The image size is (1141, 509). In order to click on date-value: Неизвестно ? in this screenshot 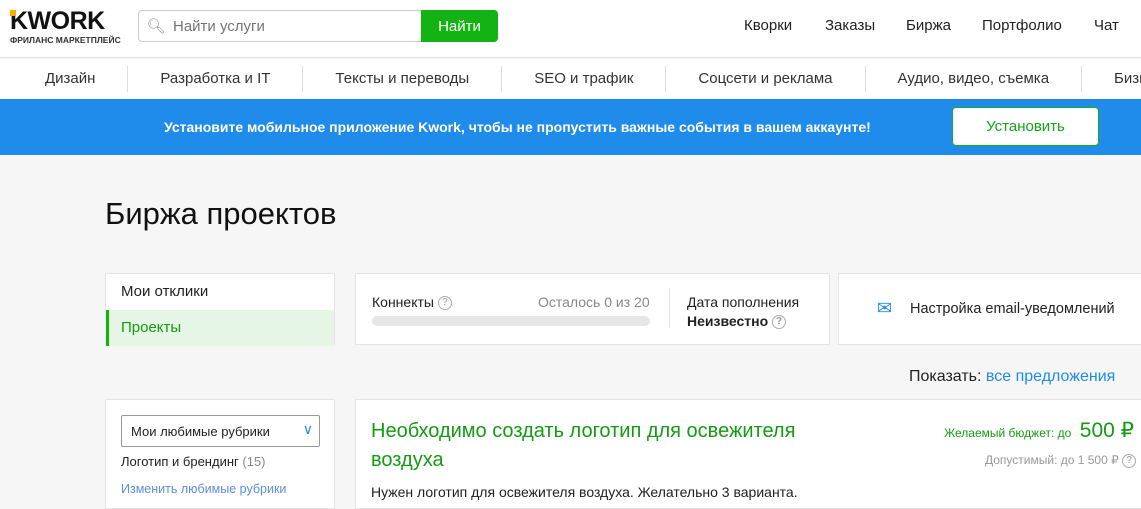, I will do `click(737, 321)`.